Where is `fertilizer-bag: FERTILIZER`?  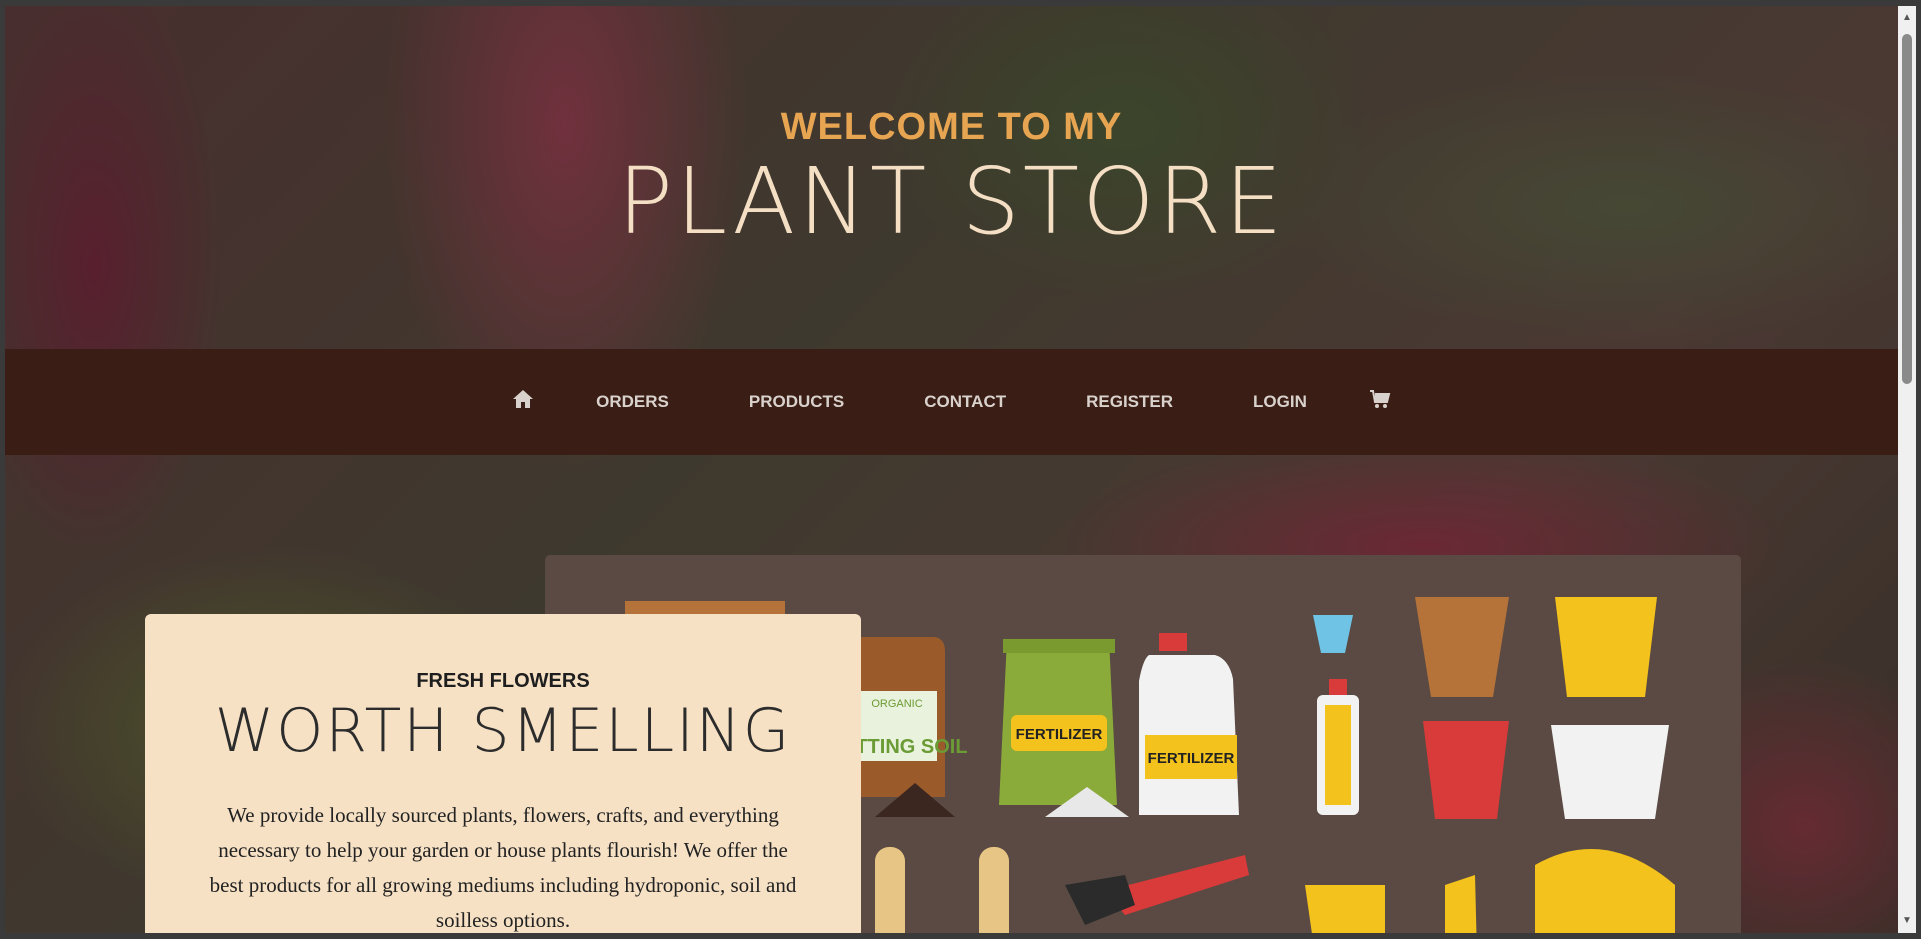 fertilizer-bag: FERTILIZER is located at coordinates (1064, 728).